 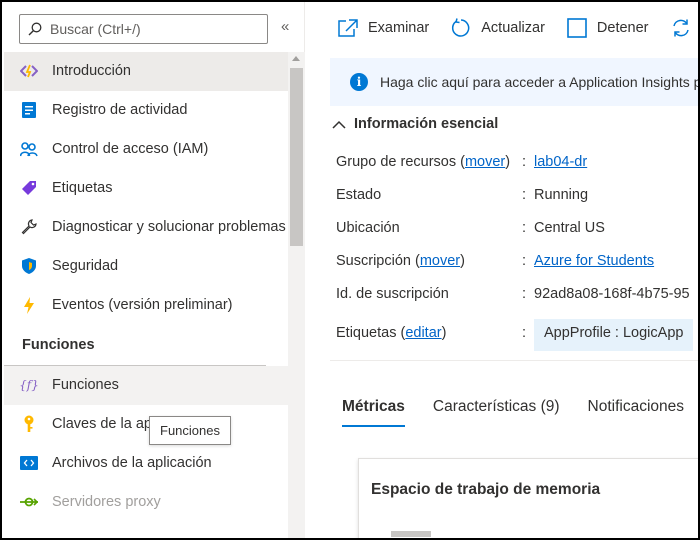 I want to click on essentials-divider, so click(x=514, y=360).